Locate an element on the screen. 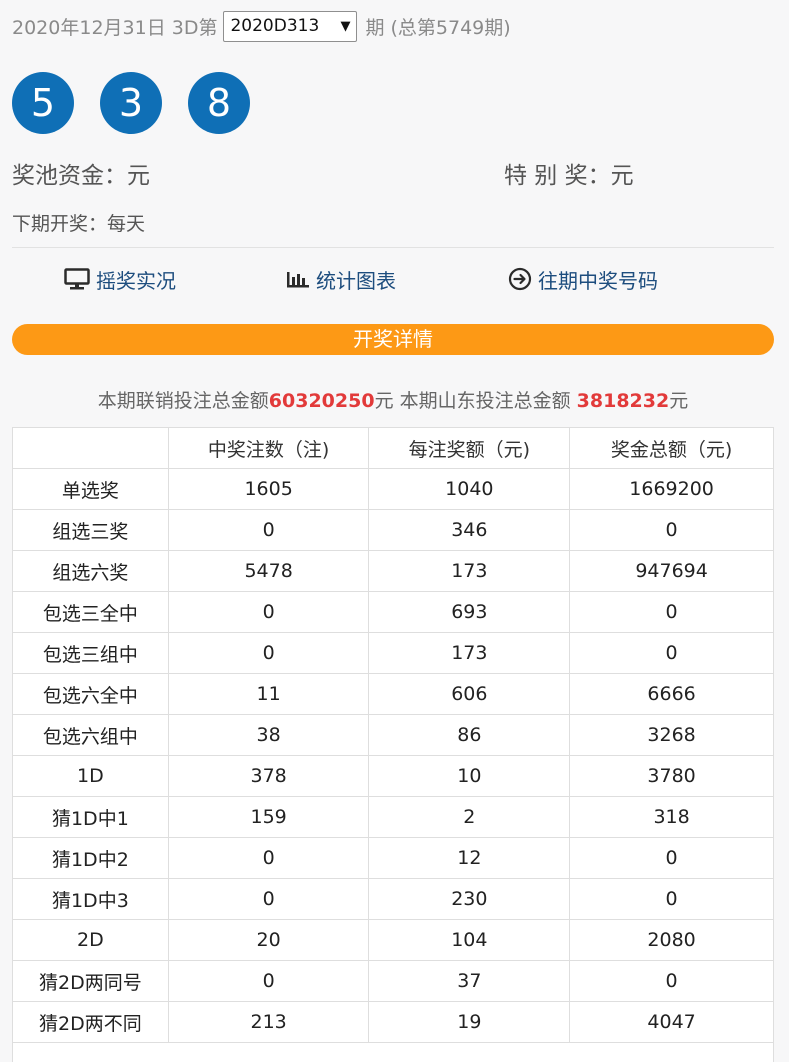 The image size is (789, 1062). stats-chart-link: 统计图表 is located at coordinates (341, 279).